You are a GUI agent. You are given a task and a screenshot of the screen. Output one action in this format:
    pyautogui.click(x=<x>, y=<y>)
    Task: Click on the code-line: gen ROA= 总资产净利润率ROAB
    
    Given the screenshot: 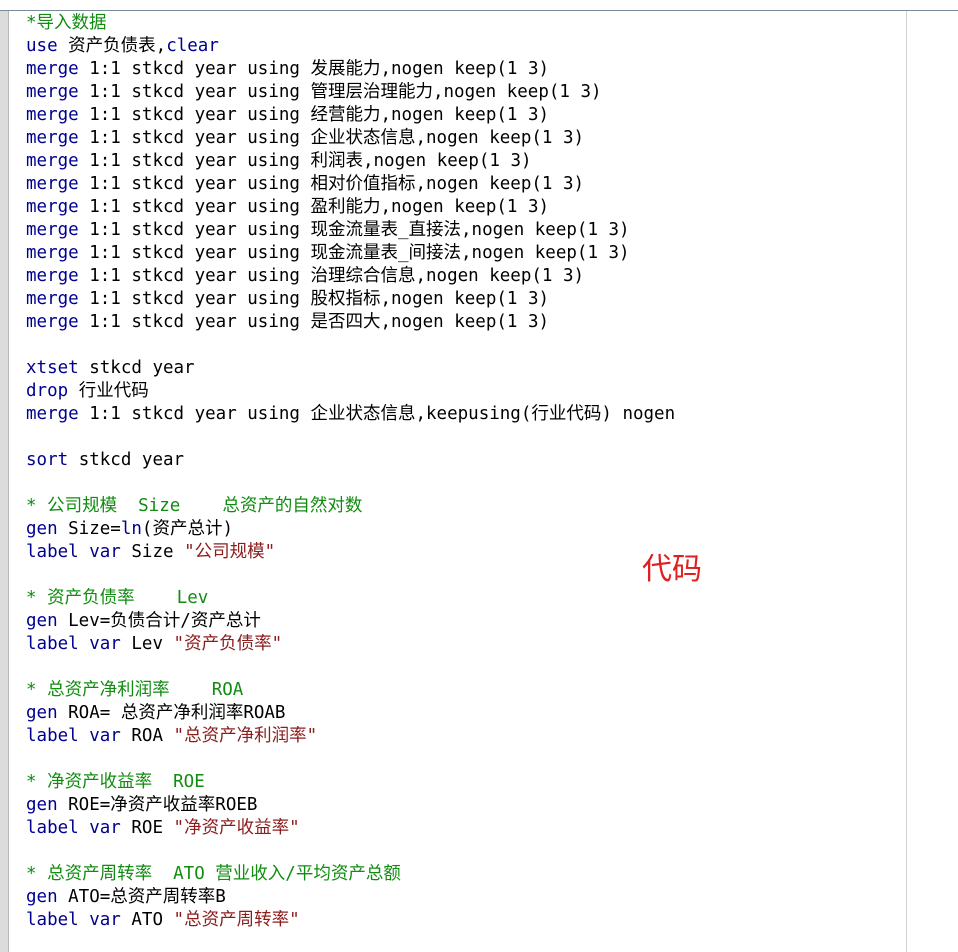 What is the action you would take?
    pyautogui.click(x=350, y=713)
    